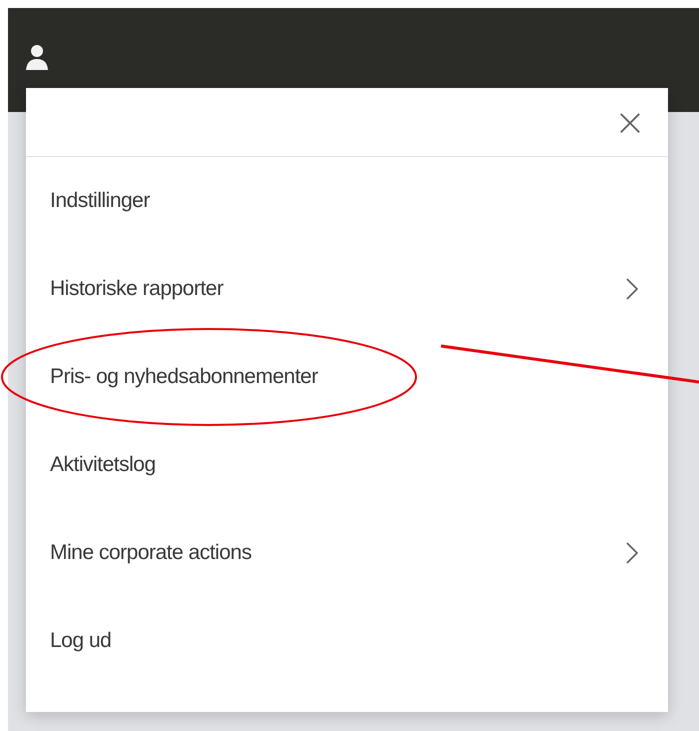 The image size is (699, 731). Describe the element at coordinates (347, 641) in the screenshot. I see `menu-item: Log ud` at that location.